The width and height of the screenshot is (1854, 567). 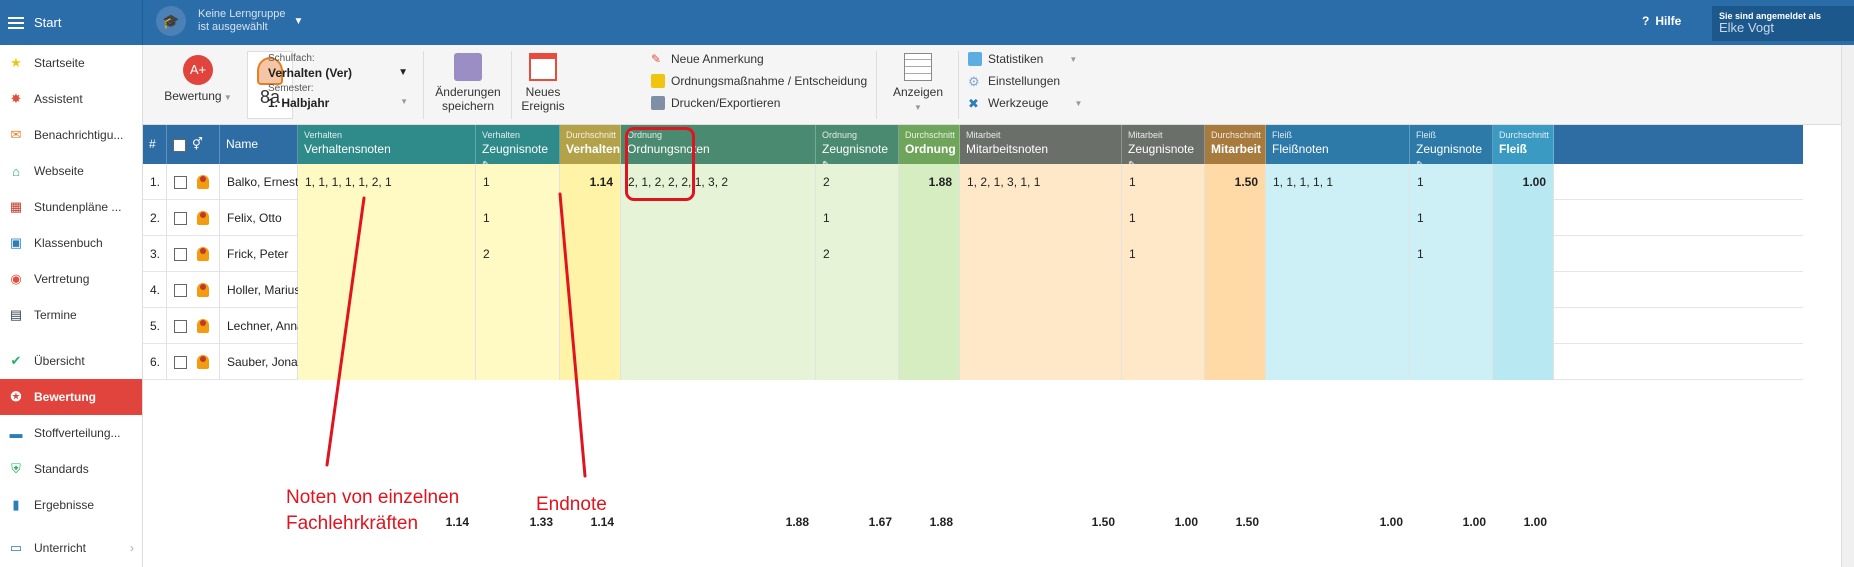 I want to click on annotation-left: Noten von einzelnen Fachlehrkräften, so click(x=372, y=511).